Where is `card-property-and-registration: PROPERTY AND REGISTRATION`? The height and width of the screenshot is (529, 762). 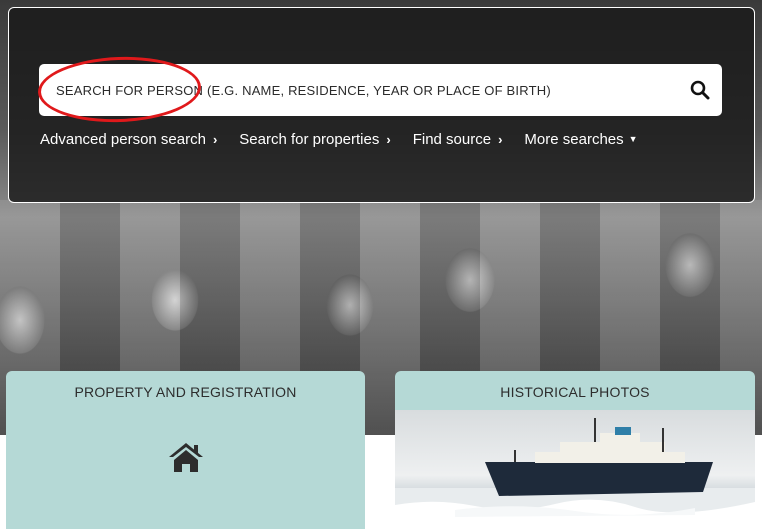 card-property-and-registration: PROPERTY AND REGISTRATION is located at coordinates (185, 450).